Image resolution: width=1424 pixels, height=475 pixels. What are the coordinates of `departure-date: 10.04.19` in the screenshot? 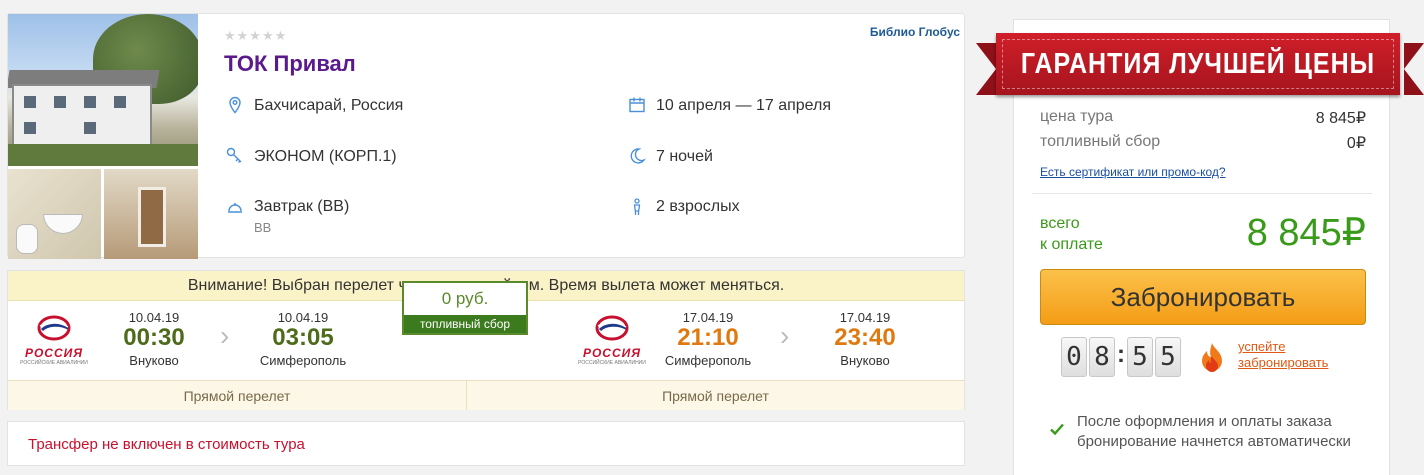 It's located at (154, 317).